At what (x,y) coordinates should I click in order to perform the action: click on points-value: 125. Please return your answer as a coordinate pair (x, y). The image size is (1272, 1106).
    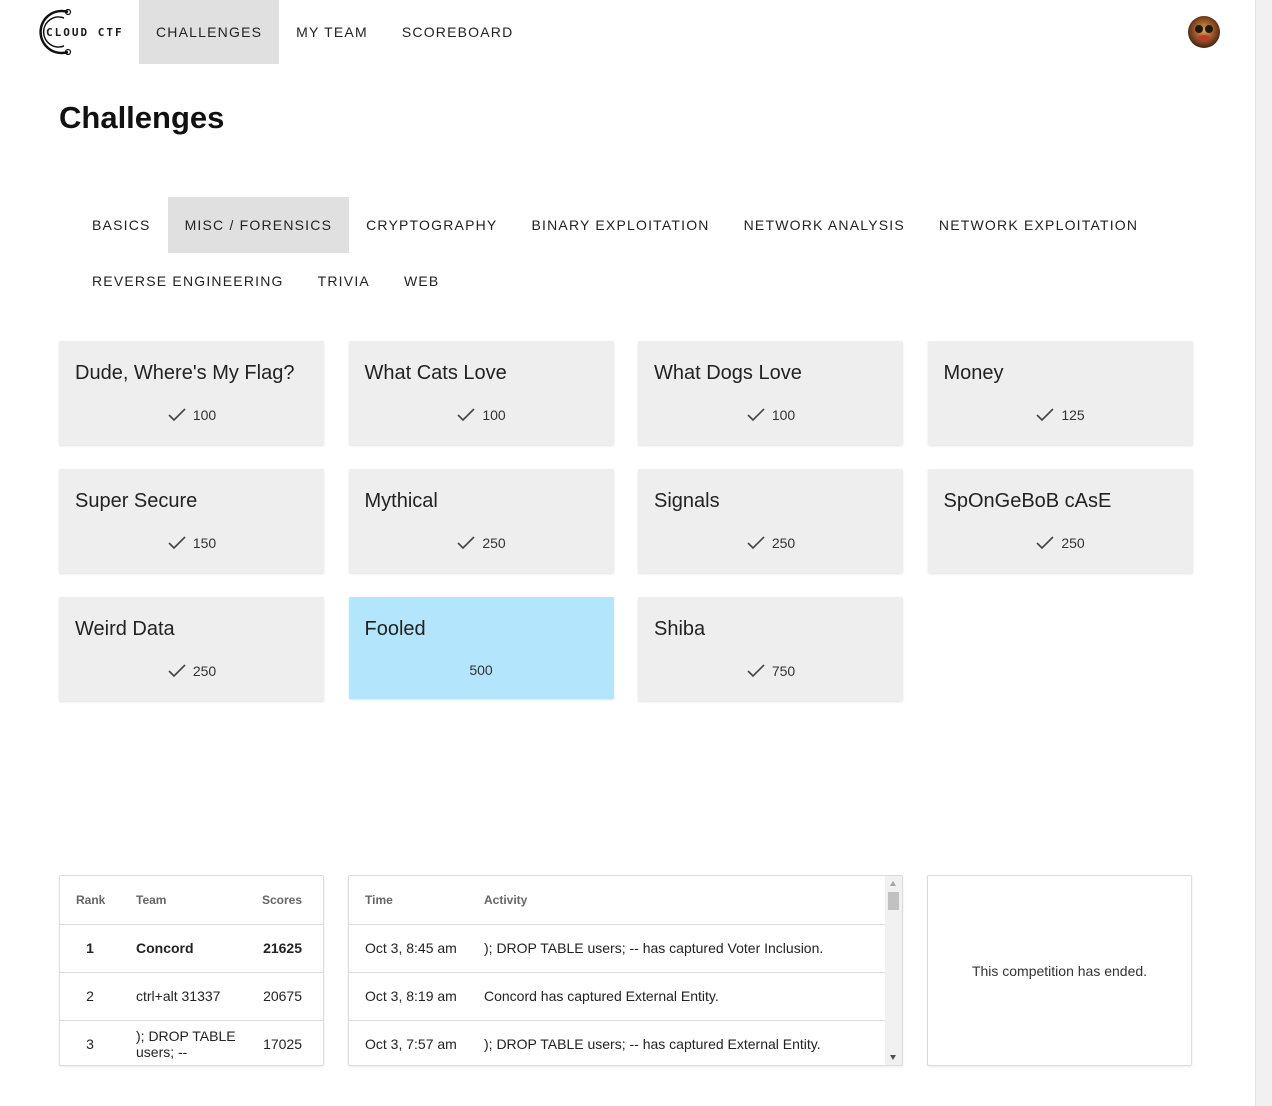
    Looking at the image, I should click on (1073, 415).